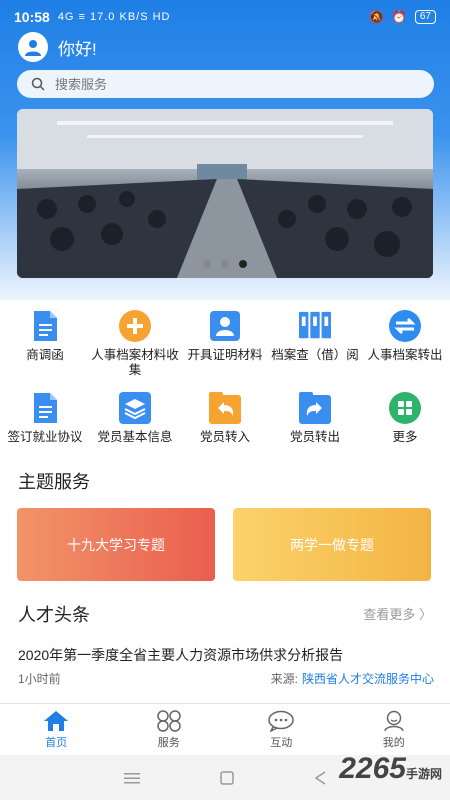 Image resolution: width=450 pixels, height=800 pixels. What do you see at coordinates (56, 742) in the screenshot?
I see `tab-label: 首页` at bounding box center [56, 742].